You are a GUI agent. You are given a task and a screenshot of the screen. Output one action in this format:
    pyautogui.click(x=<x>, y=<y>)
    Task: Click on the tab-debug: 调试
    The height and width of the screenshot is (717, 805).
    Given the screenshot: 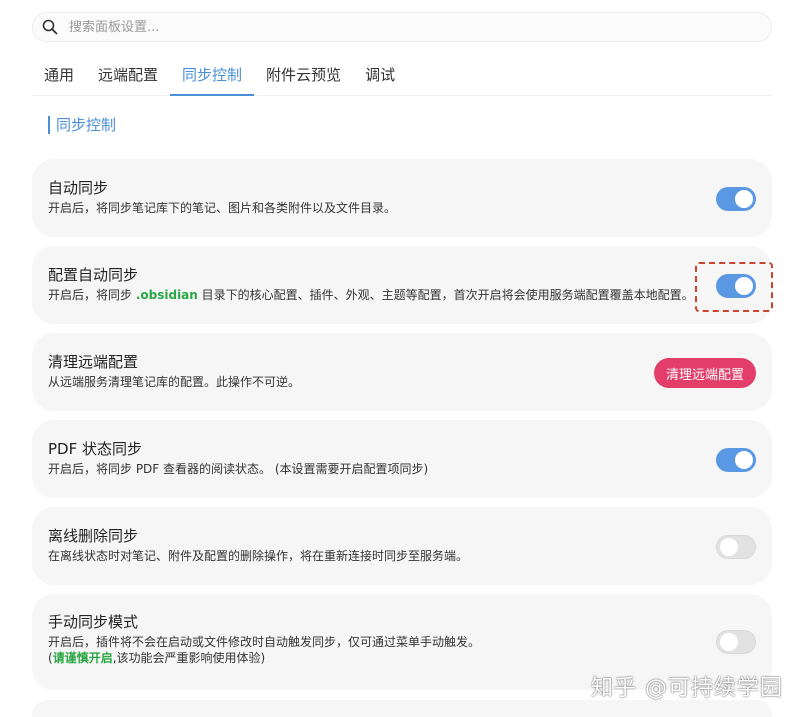 What is the action you would take?
    pyautogui.click(x=380, y=76)
    